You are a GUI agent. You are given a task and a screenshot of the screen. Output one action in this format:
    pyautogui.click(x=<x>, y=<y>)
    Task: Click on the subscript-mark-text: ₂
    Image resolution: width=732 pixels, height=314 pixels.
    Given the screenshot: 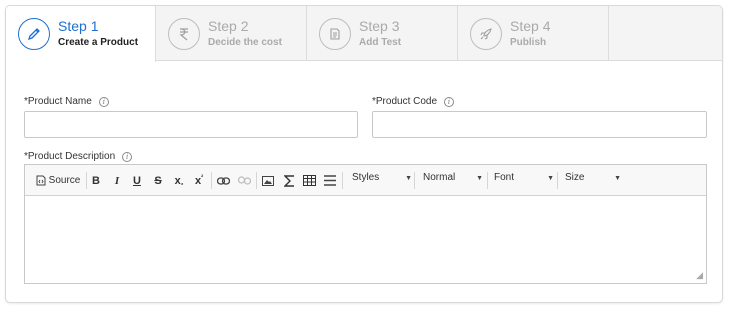 What is the action you would take?
    pyautogui.click(x=182, y=183)
    